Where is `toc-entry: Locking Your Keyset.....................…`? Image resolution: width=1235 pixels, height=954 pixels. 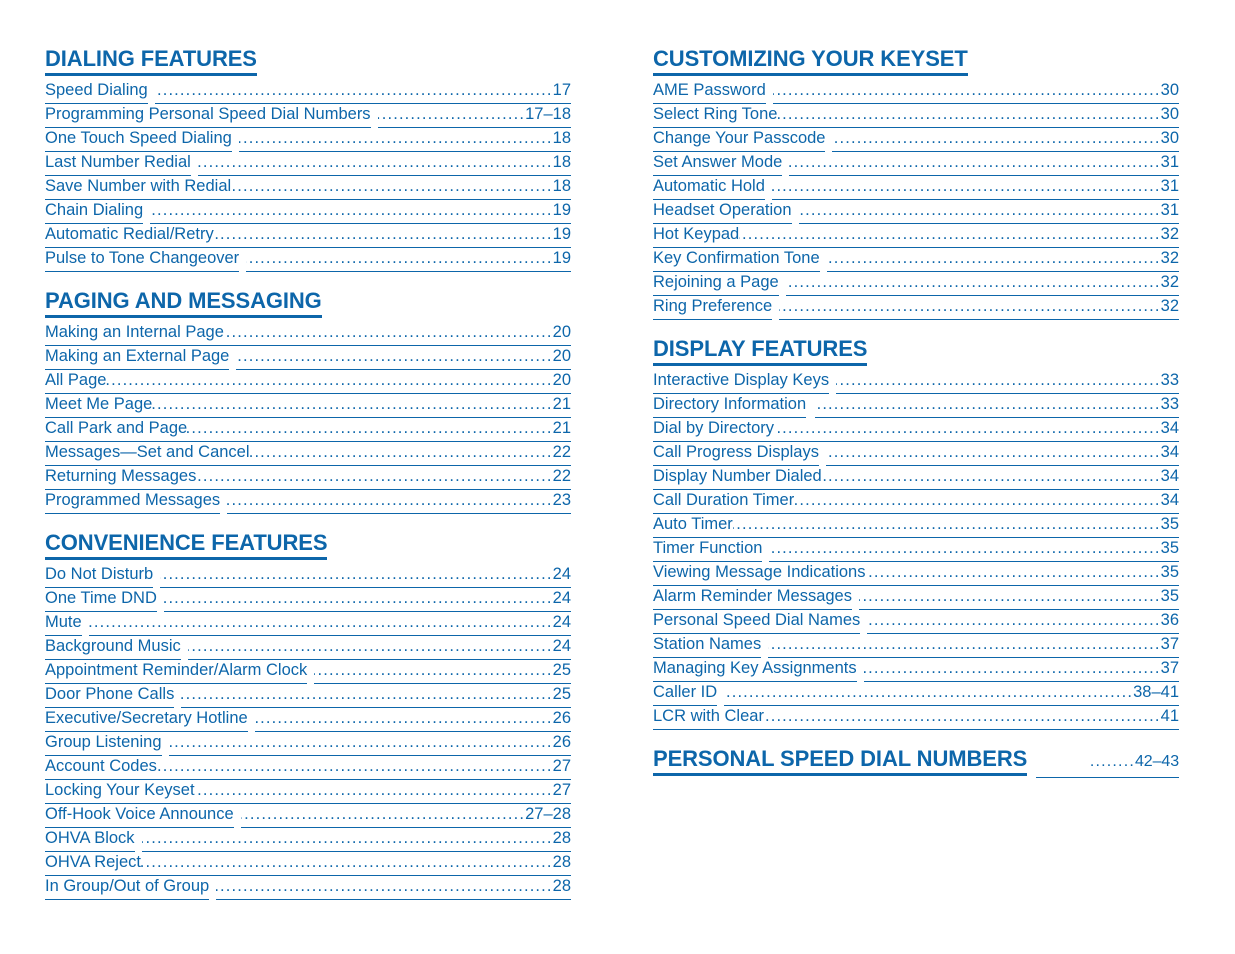
toc-entry: Locking Your Keyset.....................… is located at coordinates (308, 792).